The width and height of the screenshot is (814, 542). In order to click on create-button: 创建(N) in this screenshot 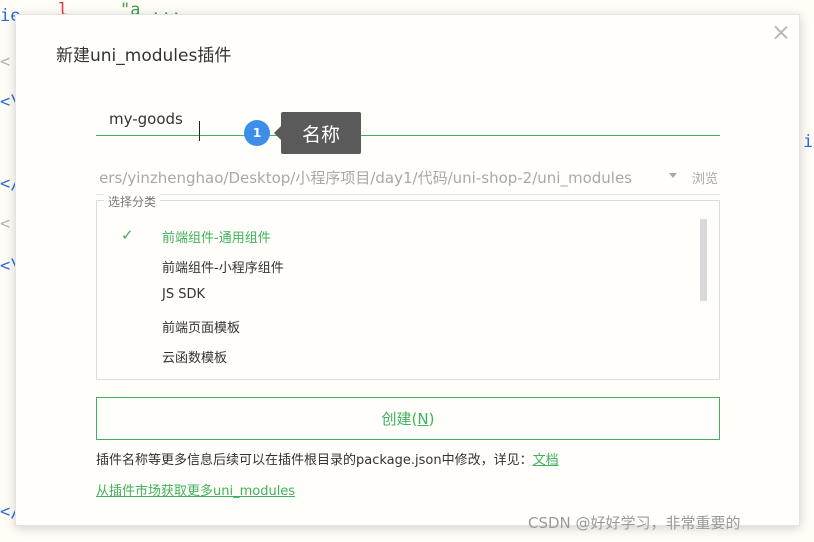, I will do `click(408, 418)`.